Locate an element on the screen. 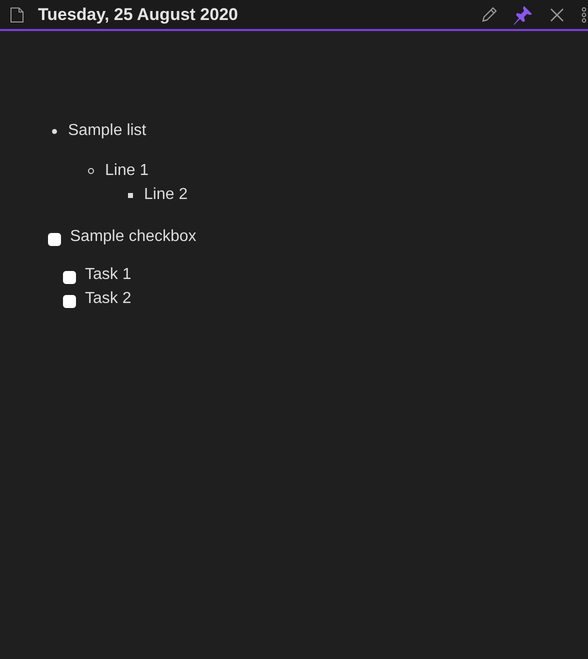 This screenshot has height=659, width=588. pin-button is located at coordinates (523, 15).